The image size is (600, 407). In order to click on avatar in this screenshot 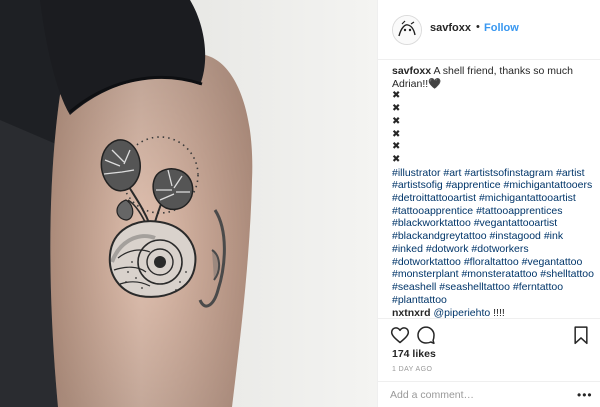, I will do `click(407, 30)`.